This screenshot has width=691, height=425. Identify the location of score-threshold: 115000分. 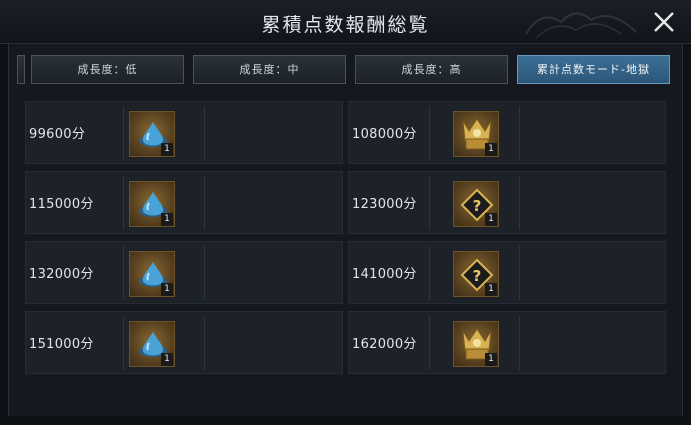
(61, 204).